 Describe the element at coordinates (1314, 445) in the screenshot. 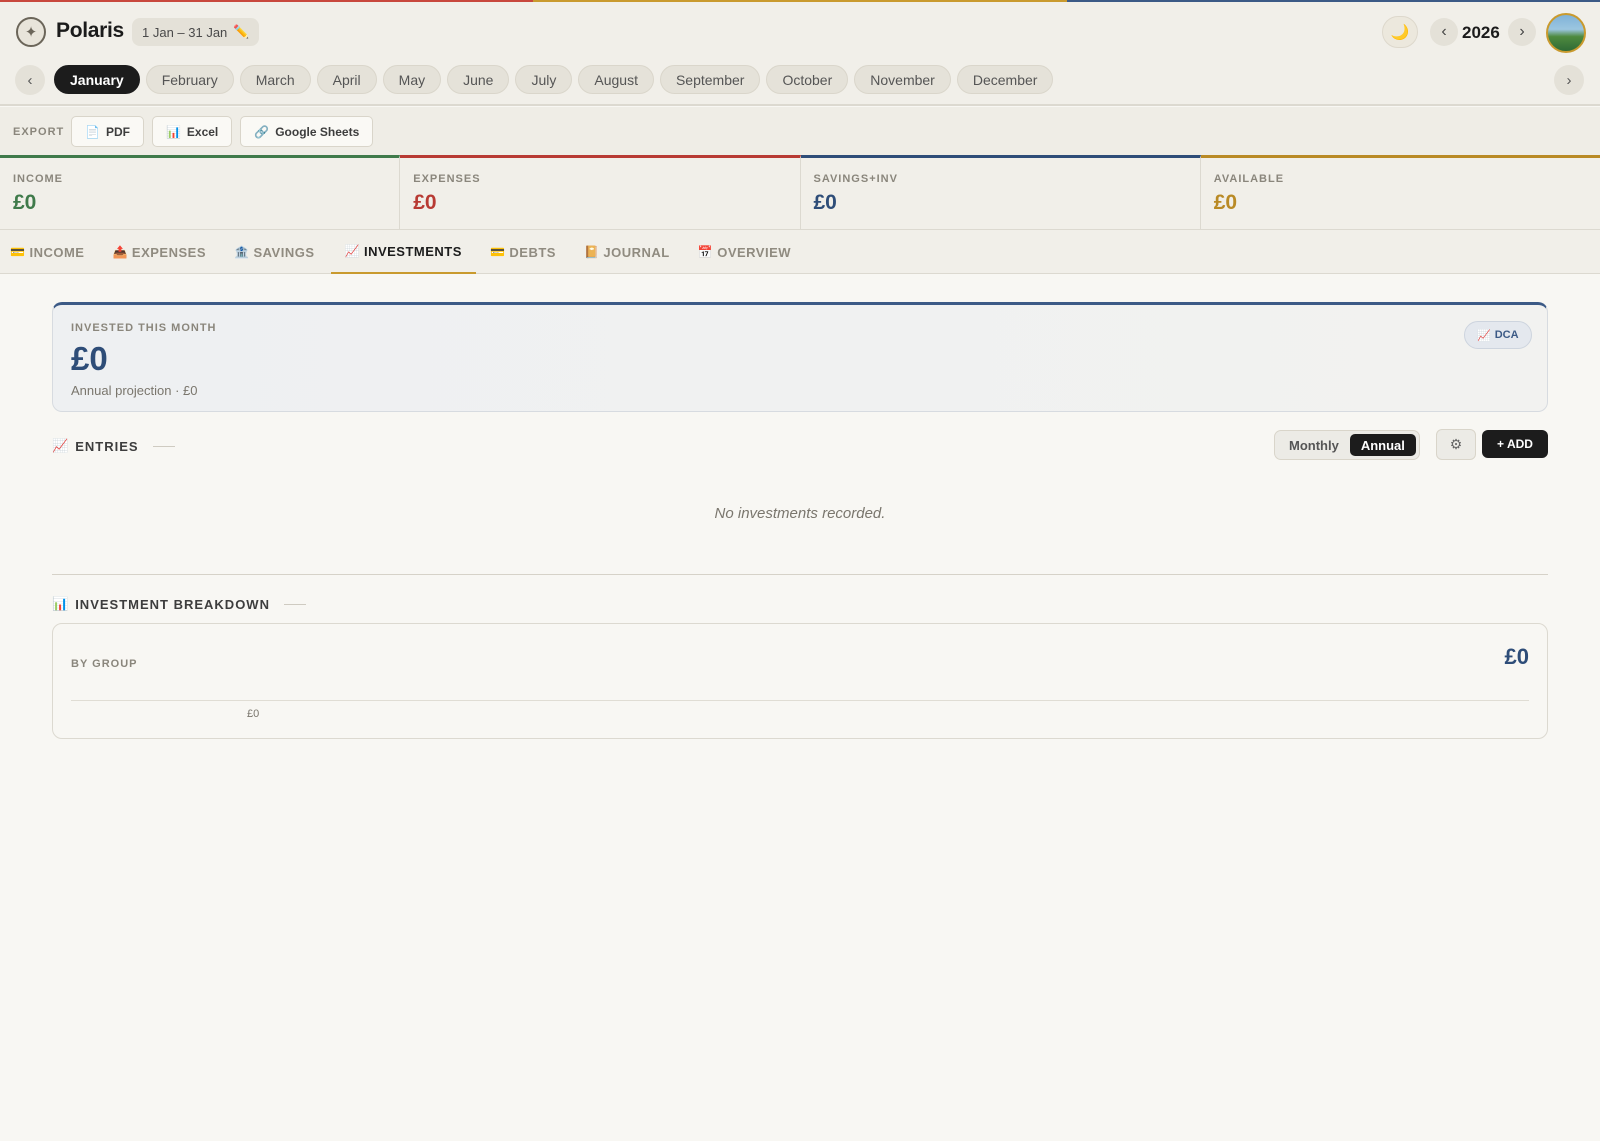

I see `toggle-monthly: Monthly` at that location.